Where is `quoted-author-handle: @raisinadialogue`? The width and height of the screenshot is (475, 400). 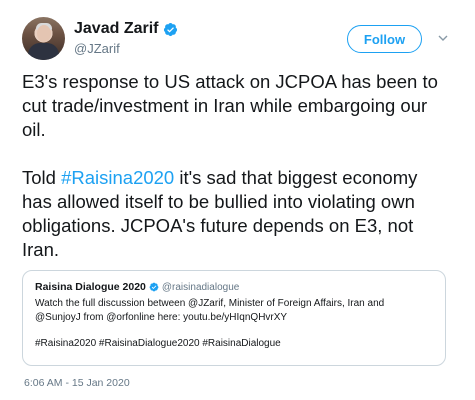
quoted-author-handle: @raisinadialogue is located at coordinates (200, 287).